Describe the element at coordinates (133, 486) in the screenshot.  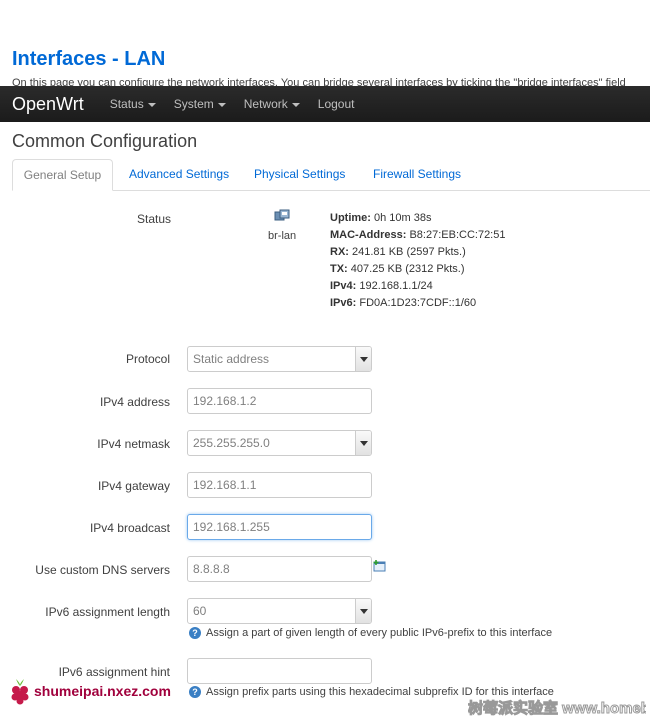
I see `ipv4-gateway-label: IPv4 gateway` at that location.